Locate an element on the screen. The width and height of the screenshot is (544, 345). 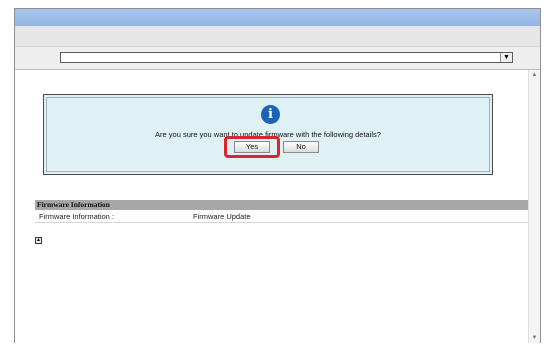
firmware-info-label: Firmware Information : is located at coordinates (77, 216).